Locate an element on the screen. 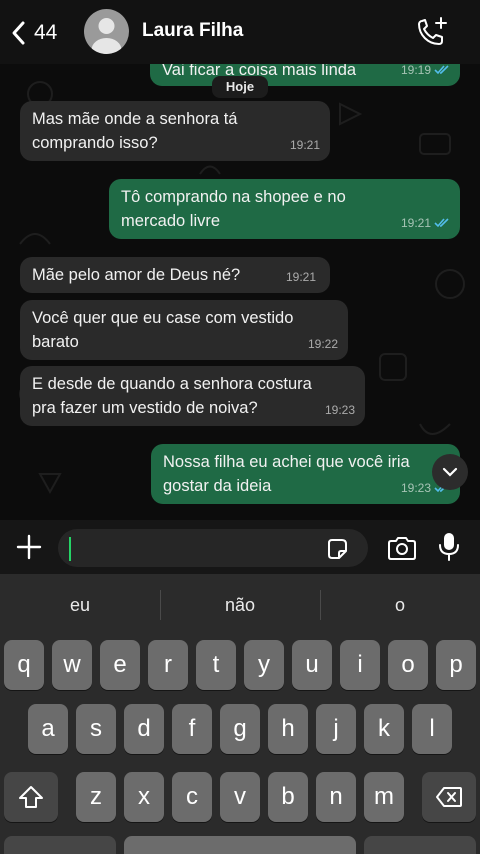 This screenshot has width=480, height=854. key-i: i is located at coordinates (360, 665).